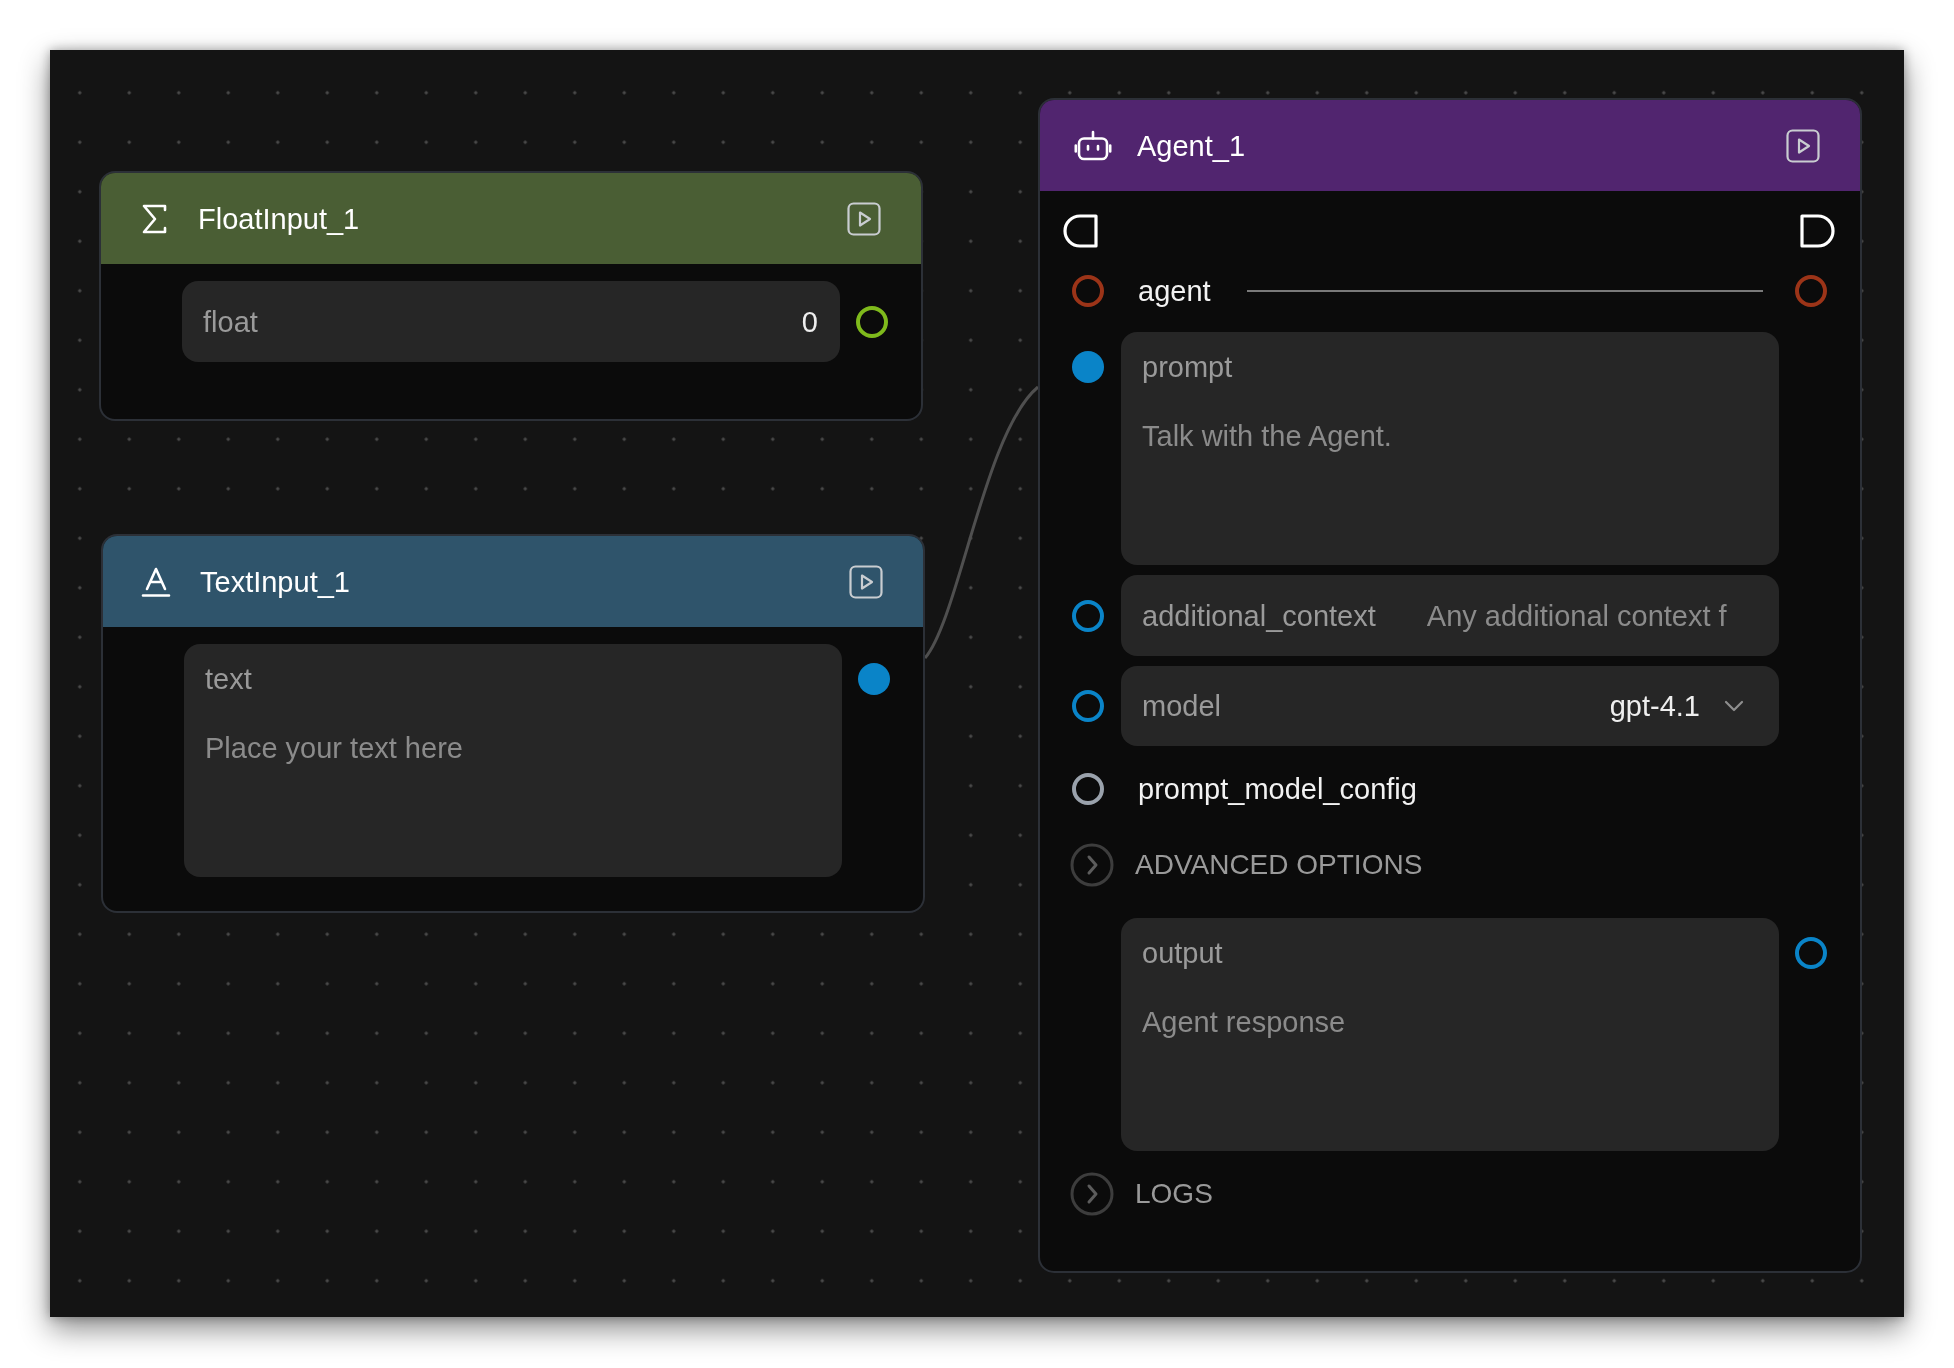 The height and width of the screenshot is (1368, 1954). What do you see at coordinates (1450, 483) in the screenshot?
I see `textarea-input: Talk with the Agent.` at bounding box center [1450, 483].